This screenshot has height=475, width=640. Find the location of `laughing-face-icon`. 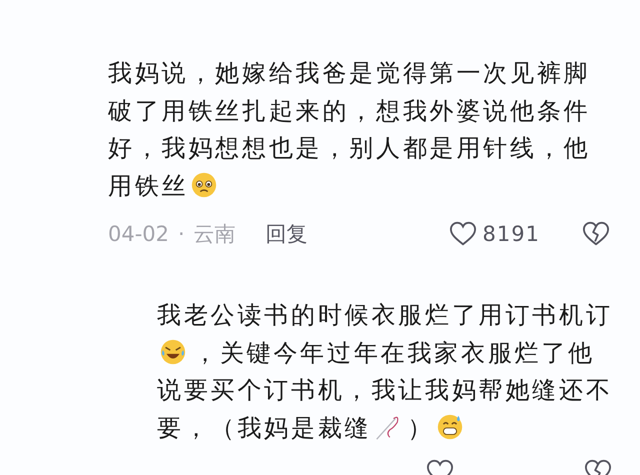

laughing-face-icon is located at coordinates (173, 352).